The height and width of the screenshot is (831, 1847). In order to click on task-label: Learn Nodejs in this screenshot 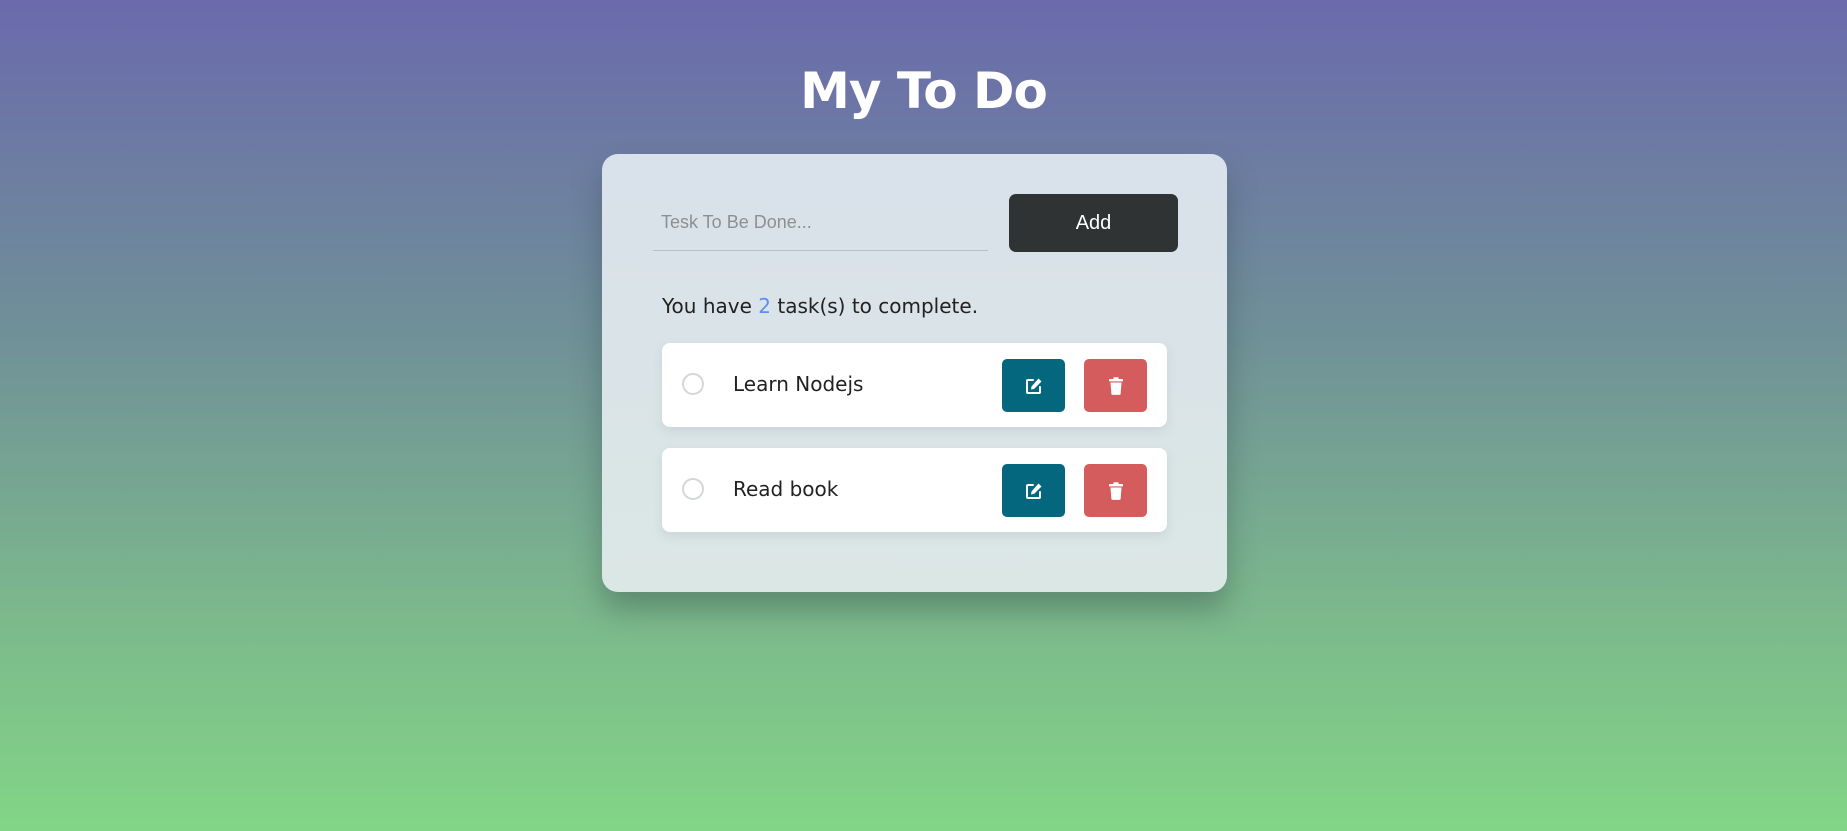, I will do `click(798, 384)`.